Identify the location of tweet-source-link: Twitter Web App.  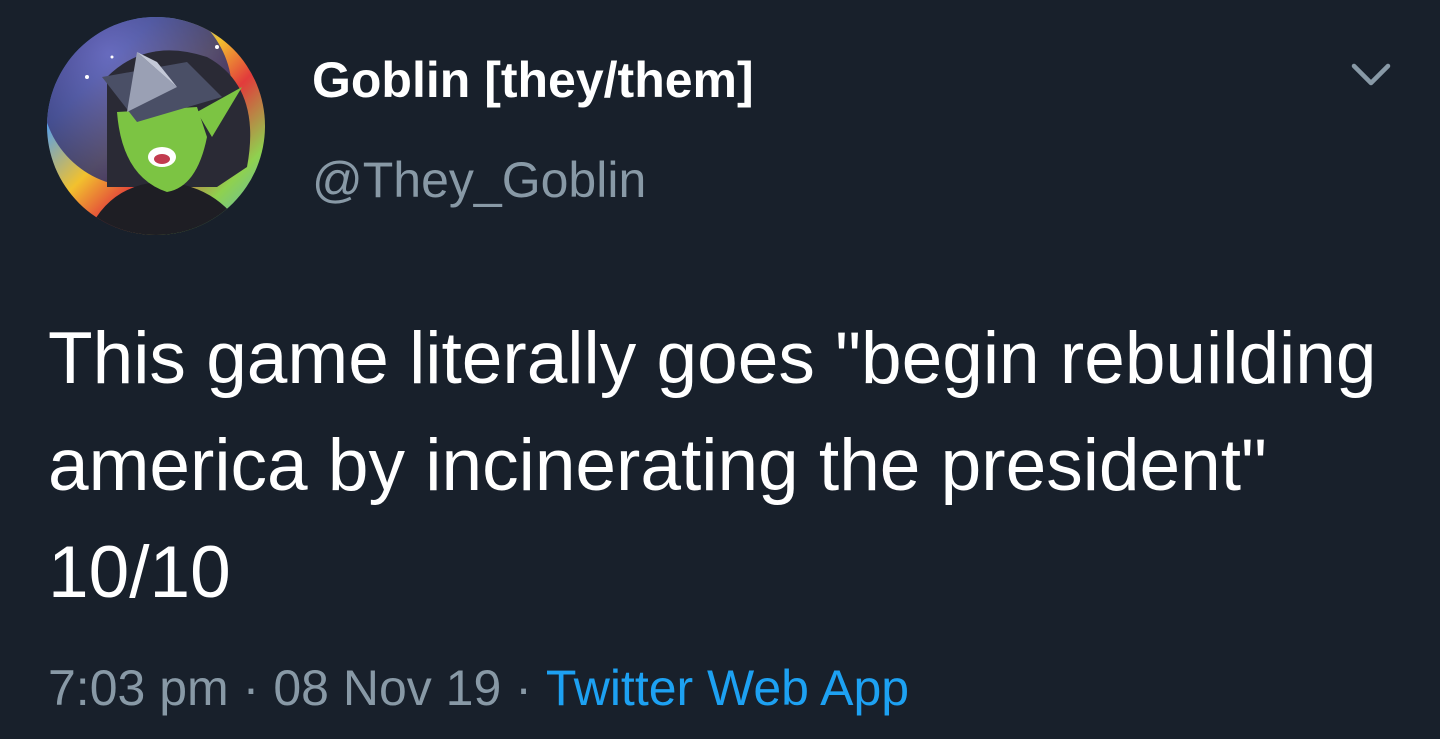
(727, 688).